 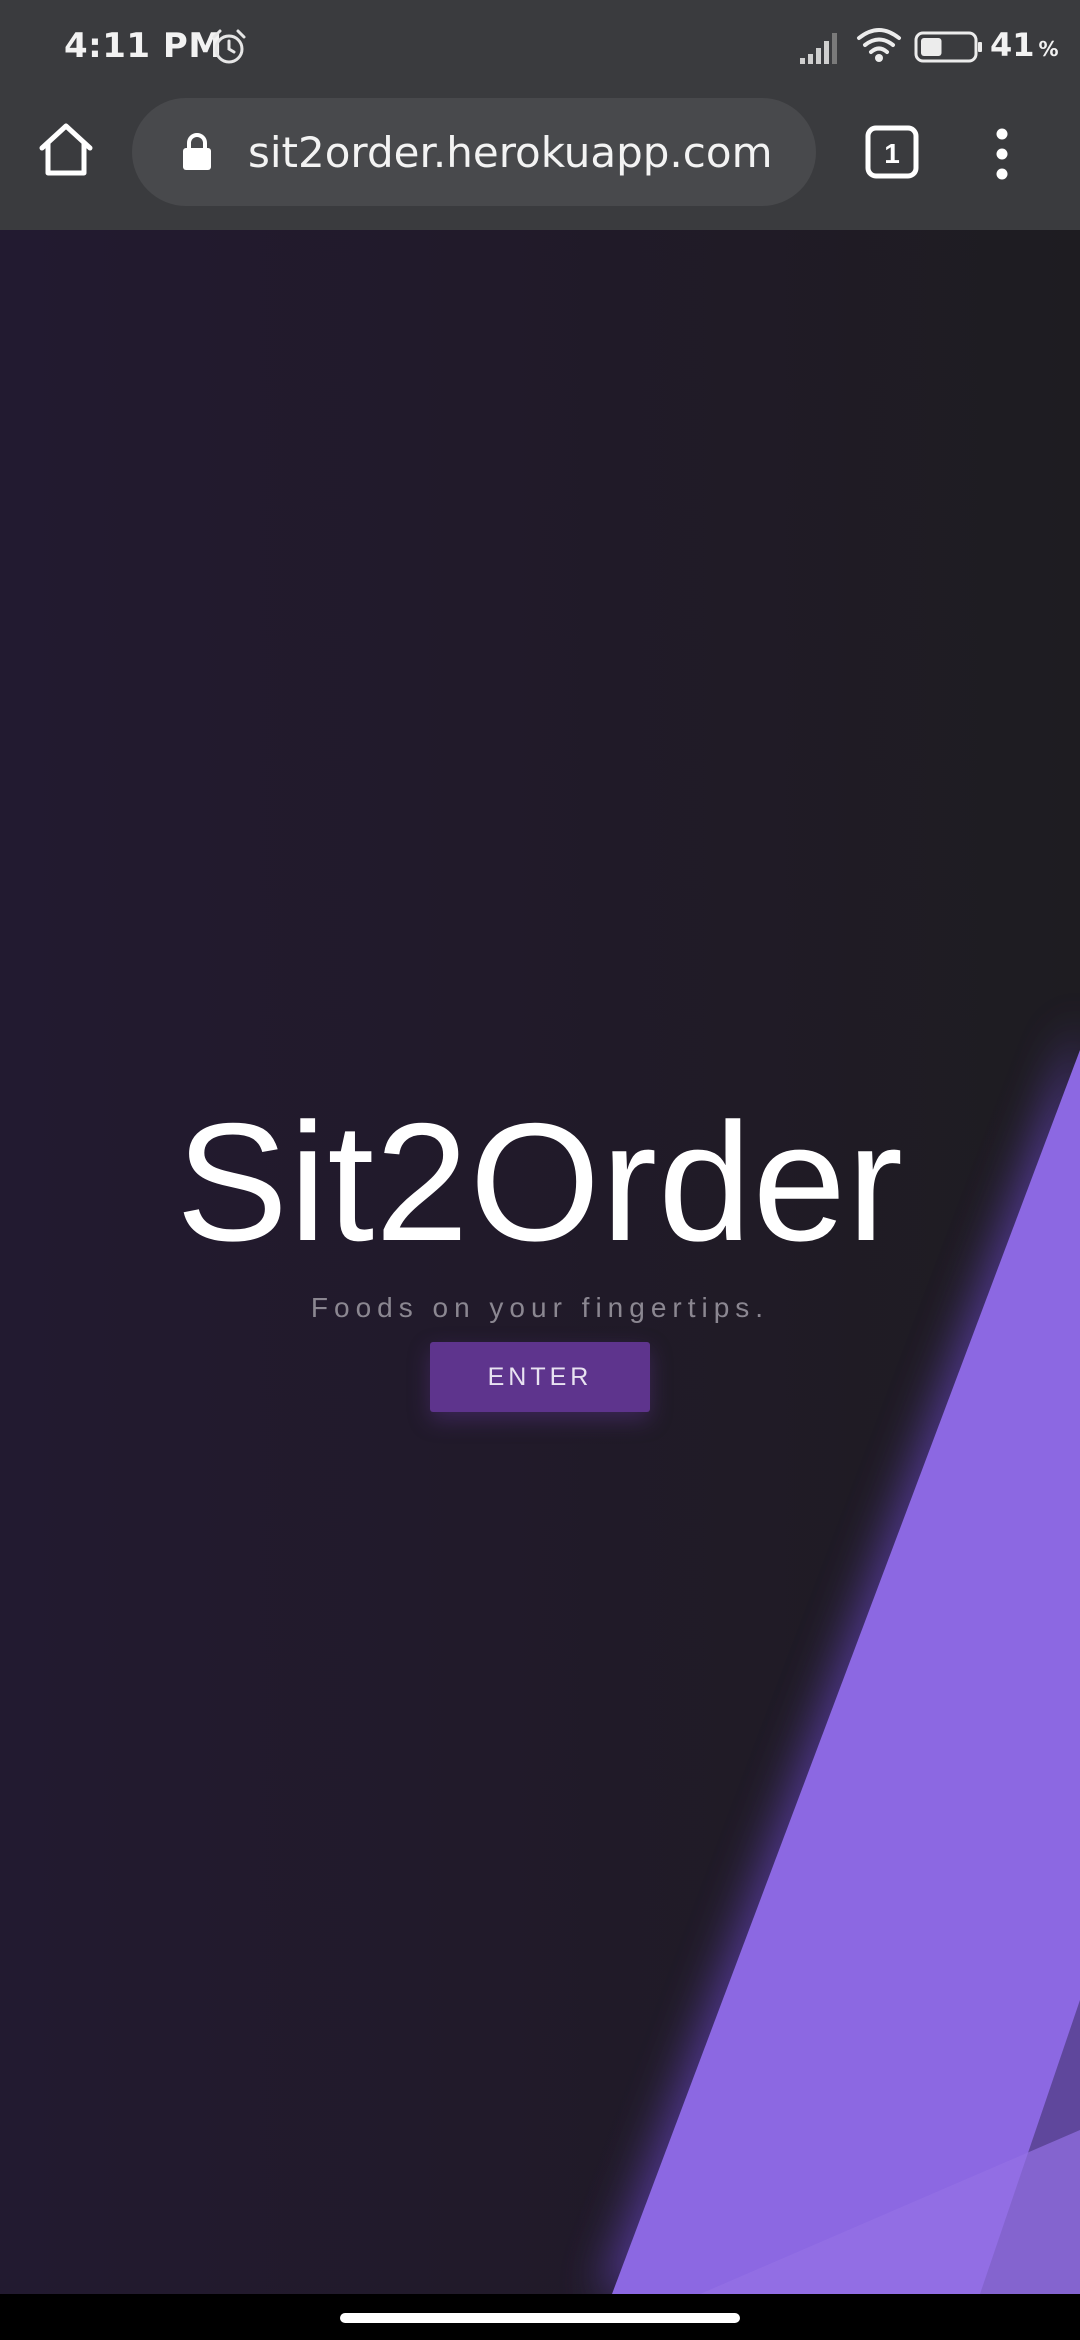 I want to click on home-icon, so click(x=66, y=150).